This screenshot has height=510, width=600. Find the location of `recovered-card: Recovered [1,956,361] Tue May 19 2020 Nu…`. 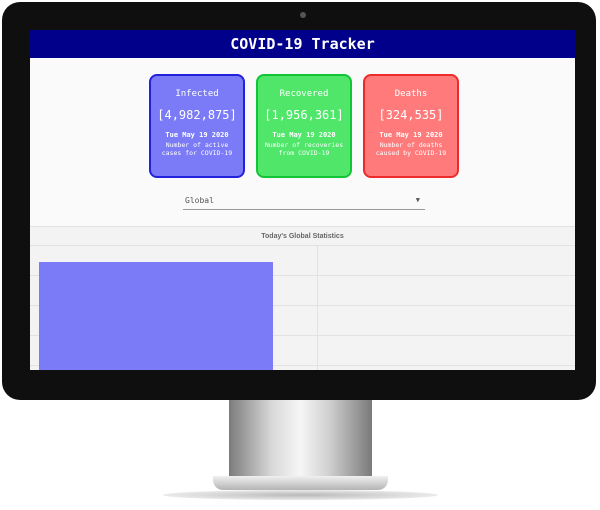

recovered-card: Recovered [1,956,361] Tue May 19 2020 Nu… is located at coordinates (304, 126).